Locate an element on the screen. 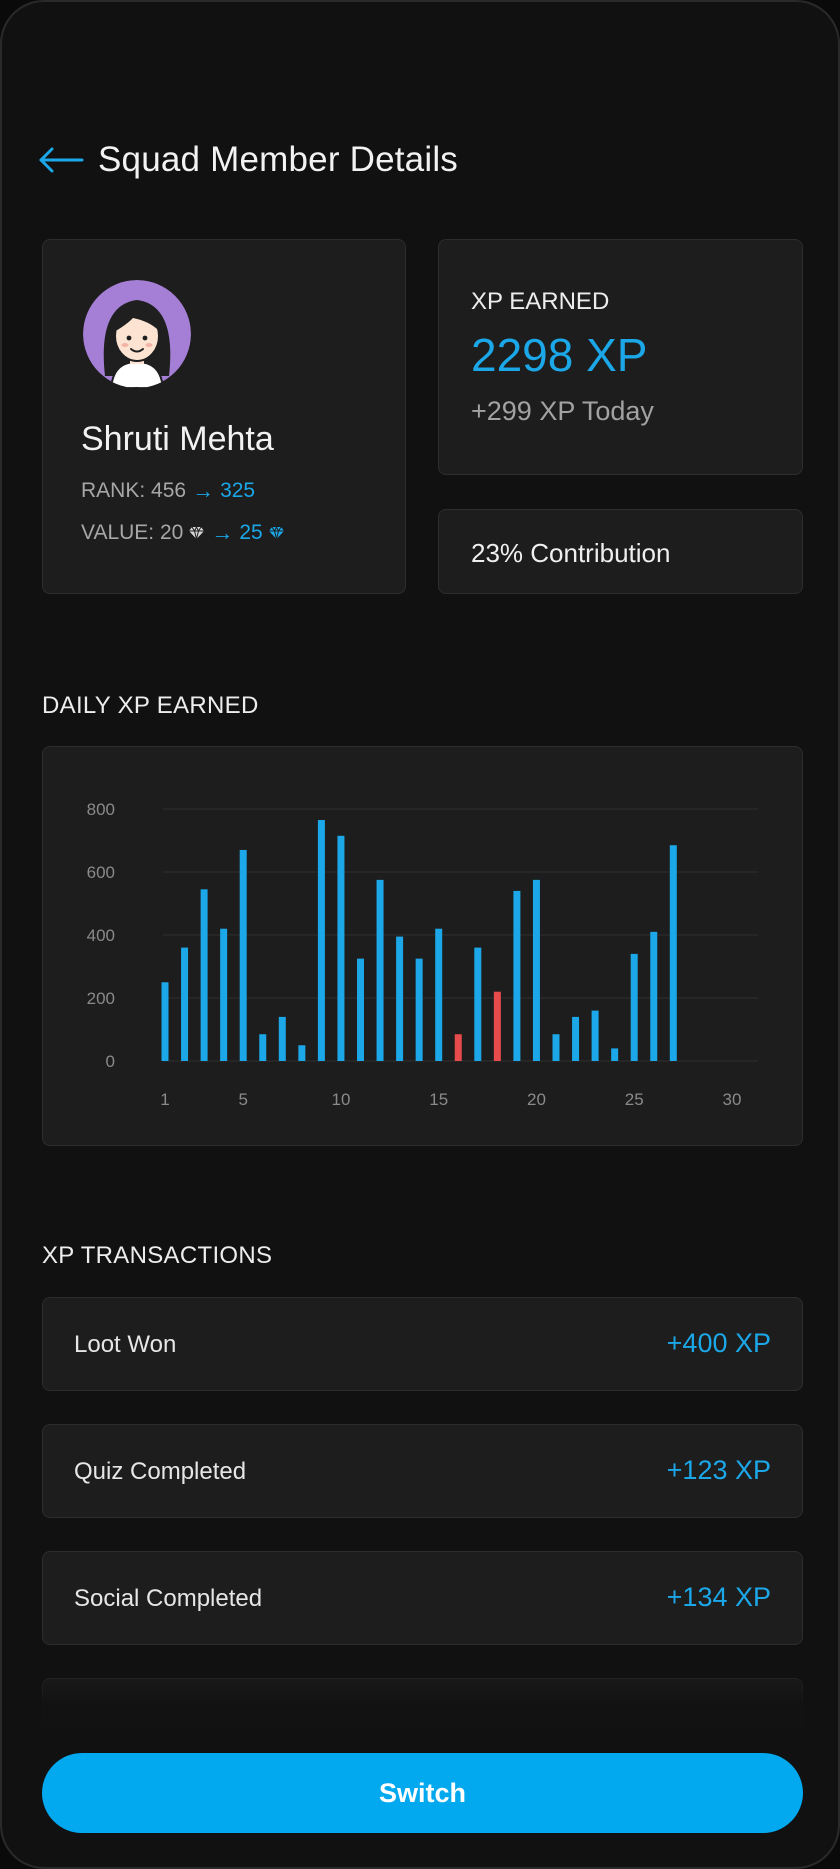 This screenshot has width=840, height=1869. xp-earned-value: 2298 XP is located at coordinates (559, 355).